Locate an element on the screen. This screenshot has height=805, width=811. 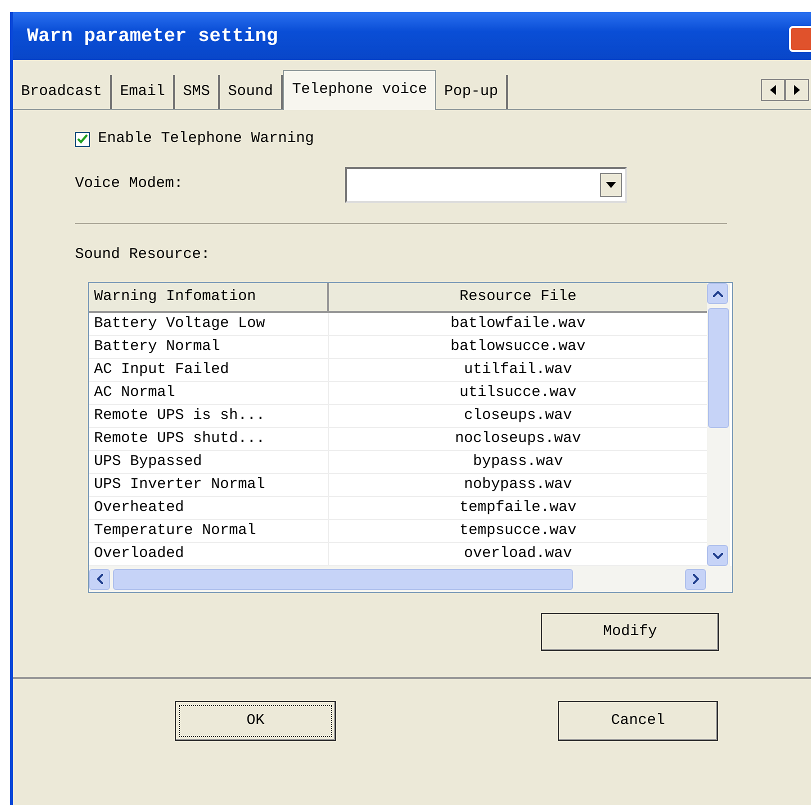
scroll-left-button is located at coordinates (773, 90).